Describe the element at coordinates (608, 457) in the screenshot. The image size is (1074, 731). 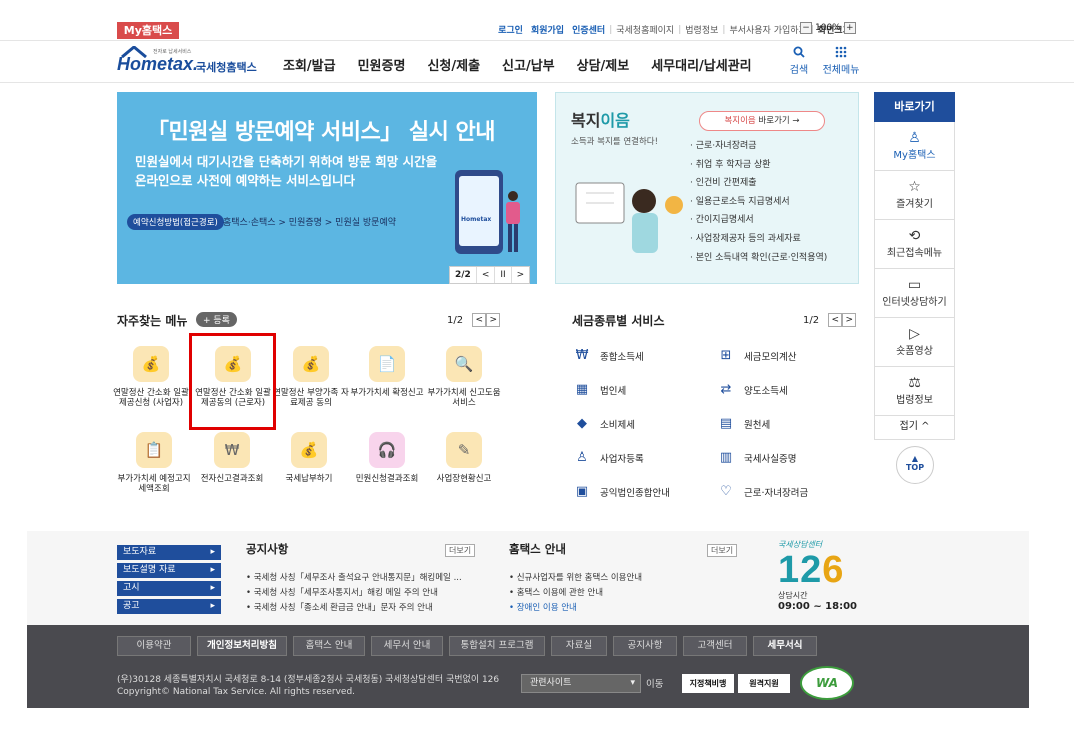
I see `tax-business-registration: ♙ 사업자등록` at that location.